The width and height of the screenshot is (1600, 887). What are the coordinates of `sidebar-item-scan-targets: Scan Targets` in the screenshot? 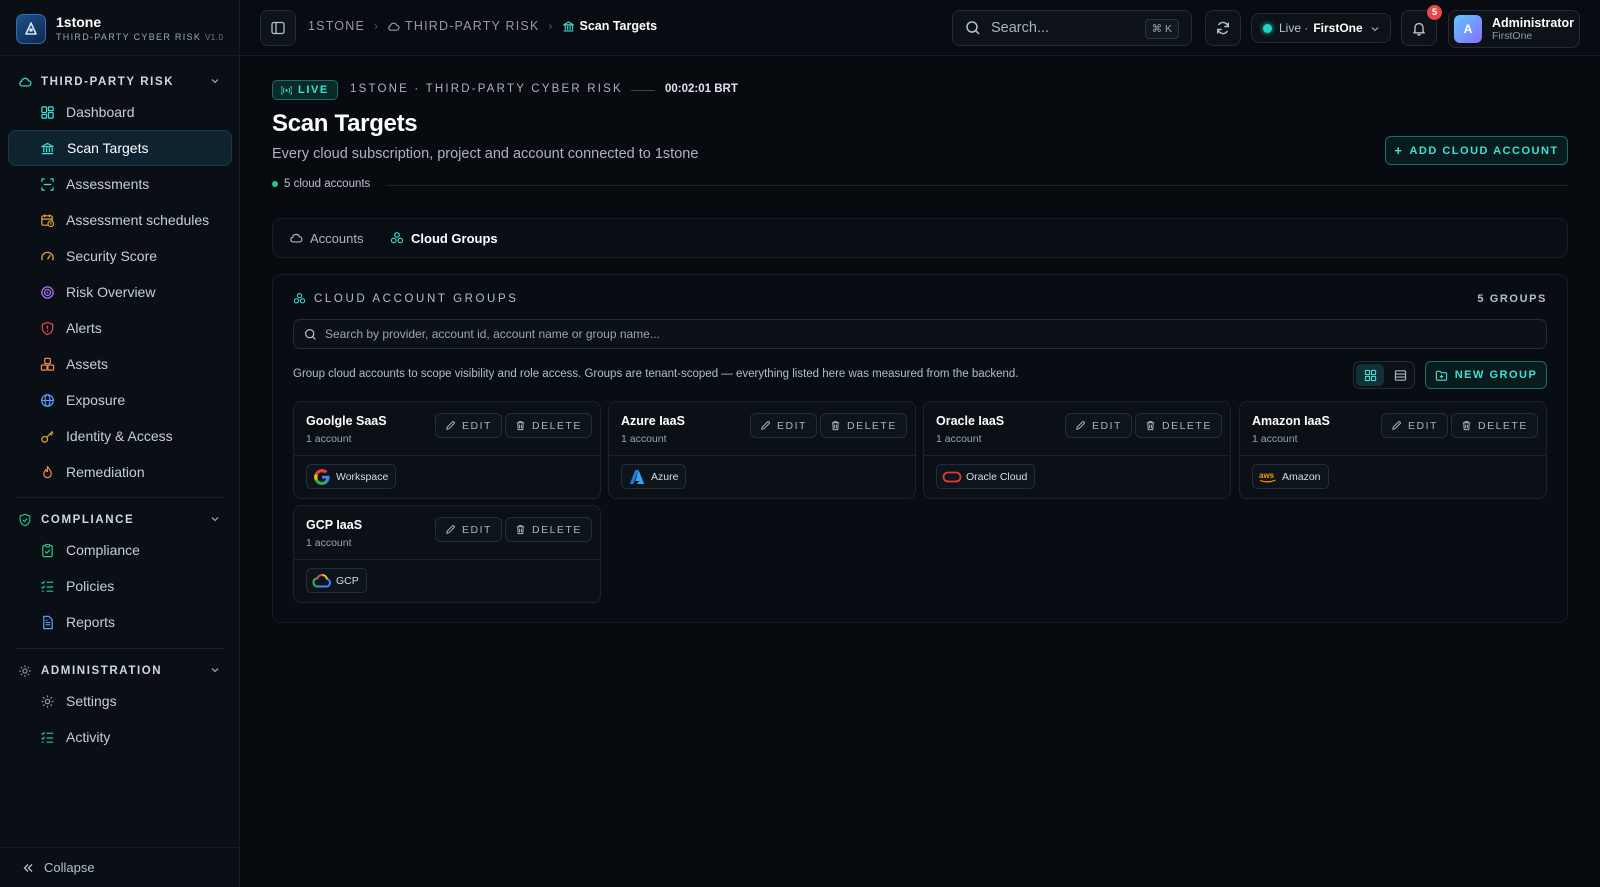 It's located at (120, 148).